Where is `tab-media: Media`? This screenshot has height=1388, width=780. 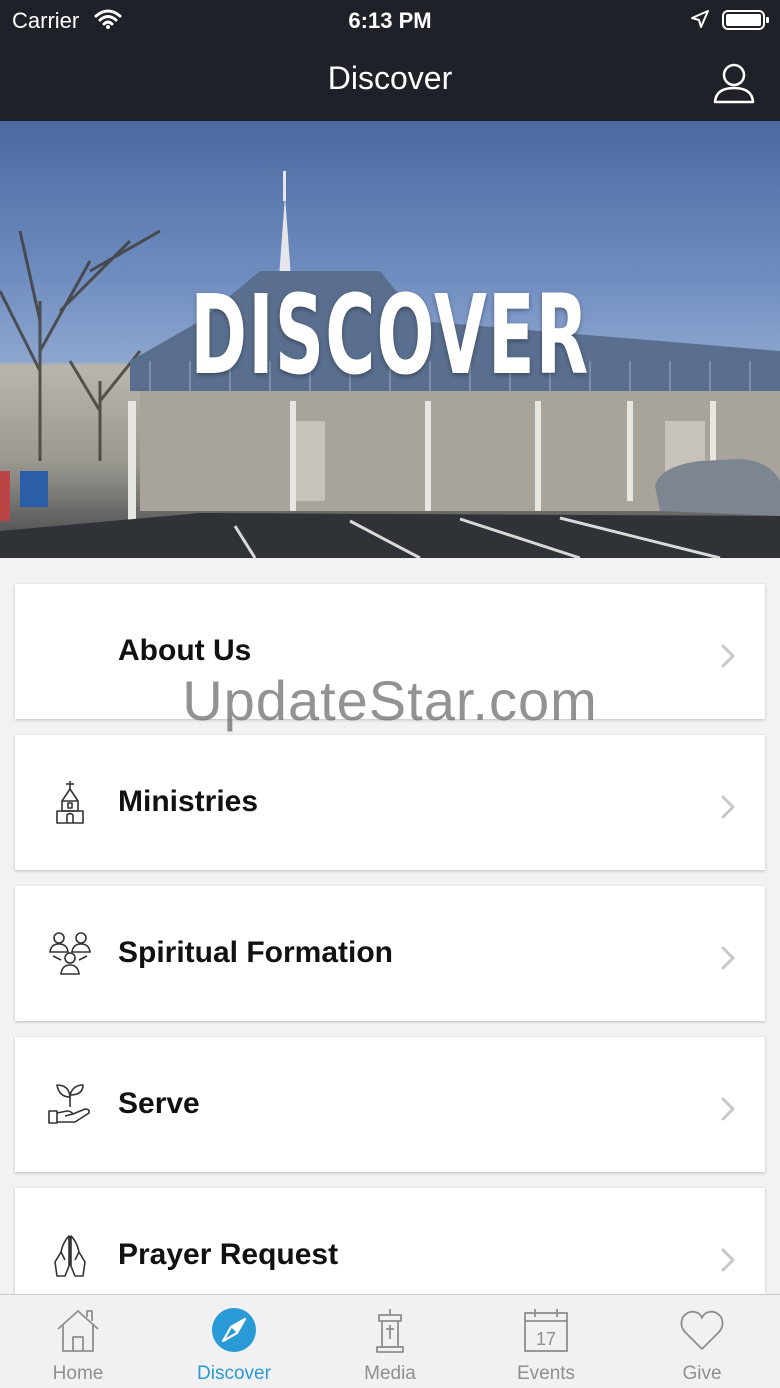
tab-media: Media is located at coordinates (390, 1341).